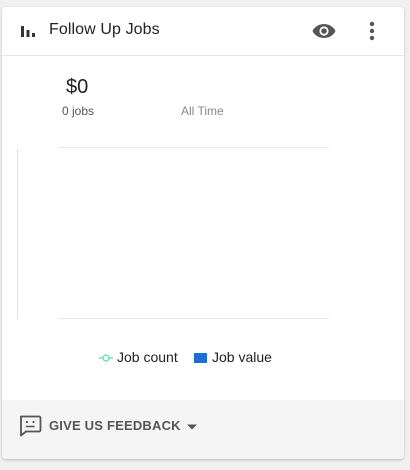 The height and width of the screenshot is (470, 410). I want to click on legend-item-job-value: Job value, so click(233, 357).